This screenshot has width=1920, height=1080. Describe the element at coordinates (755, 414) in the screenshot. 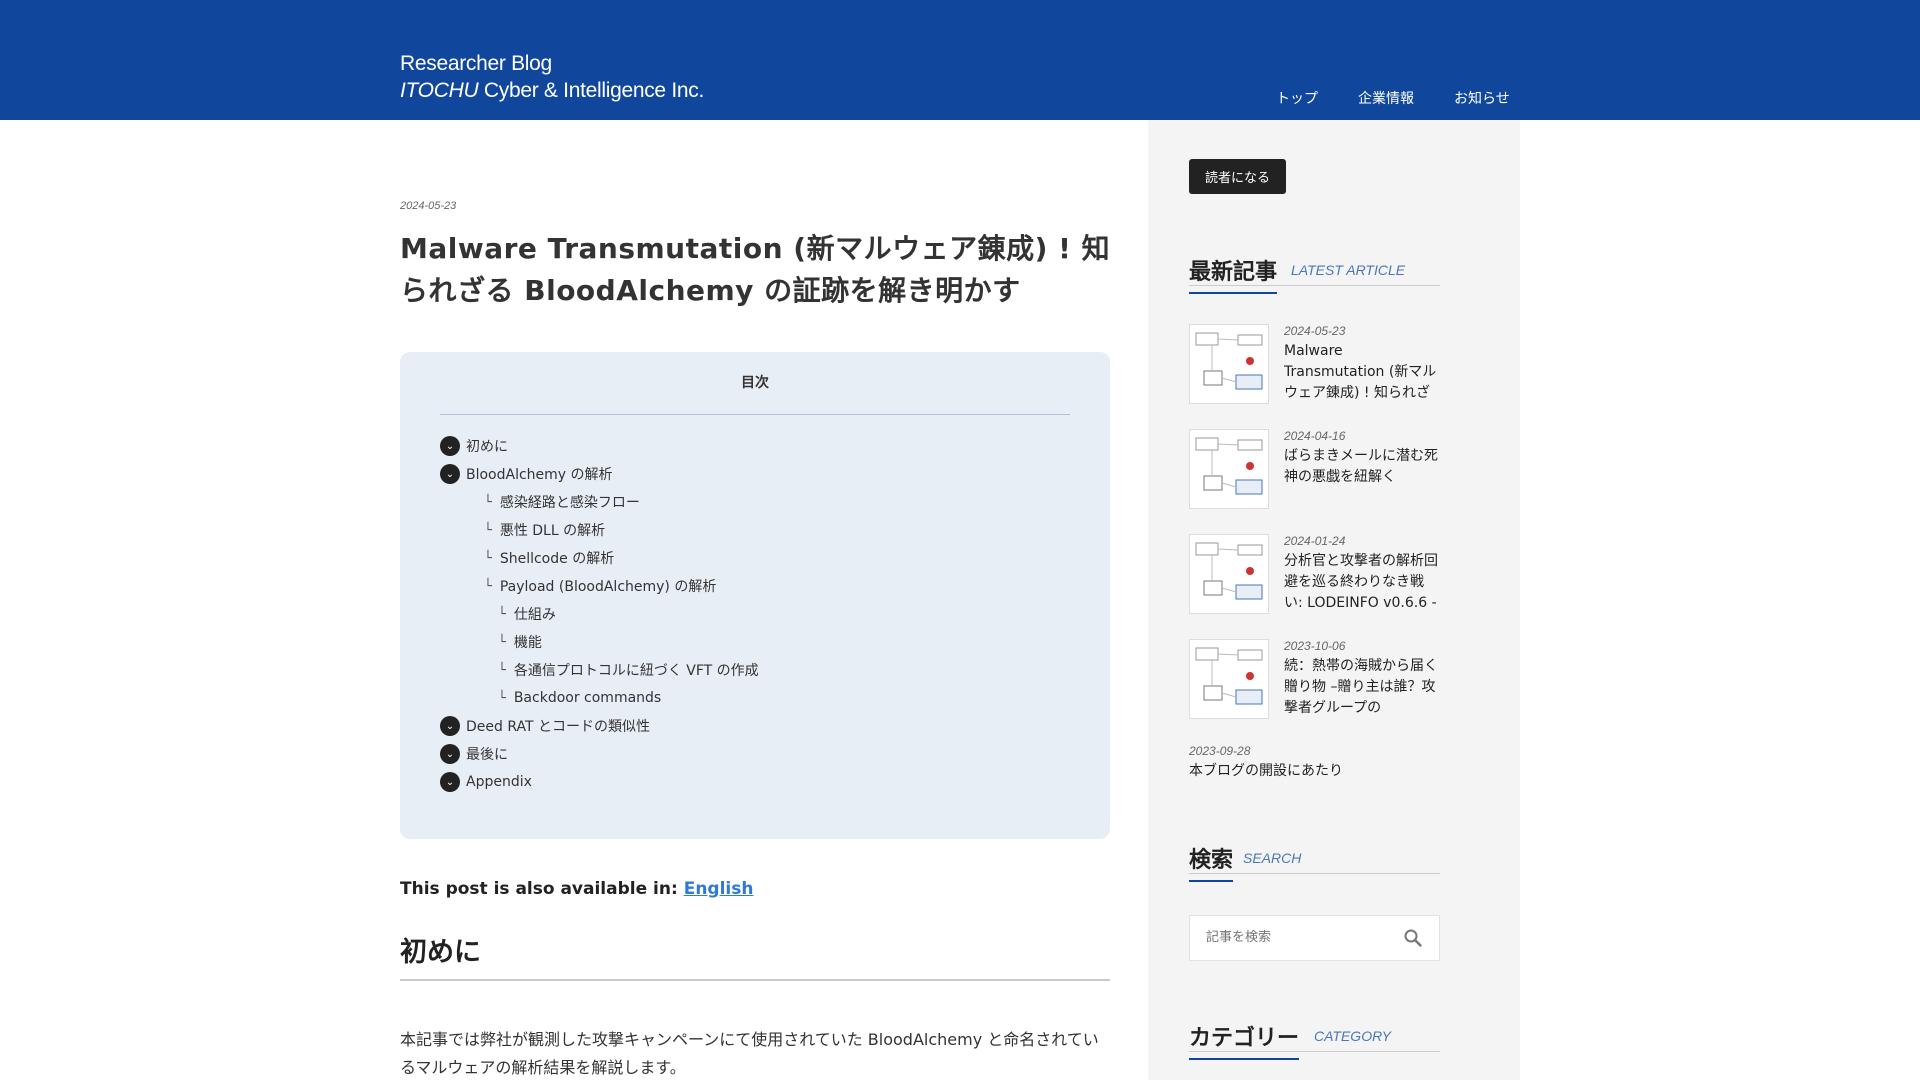

I see `toc-divider` at that location.